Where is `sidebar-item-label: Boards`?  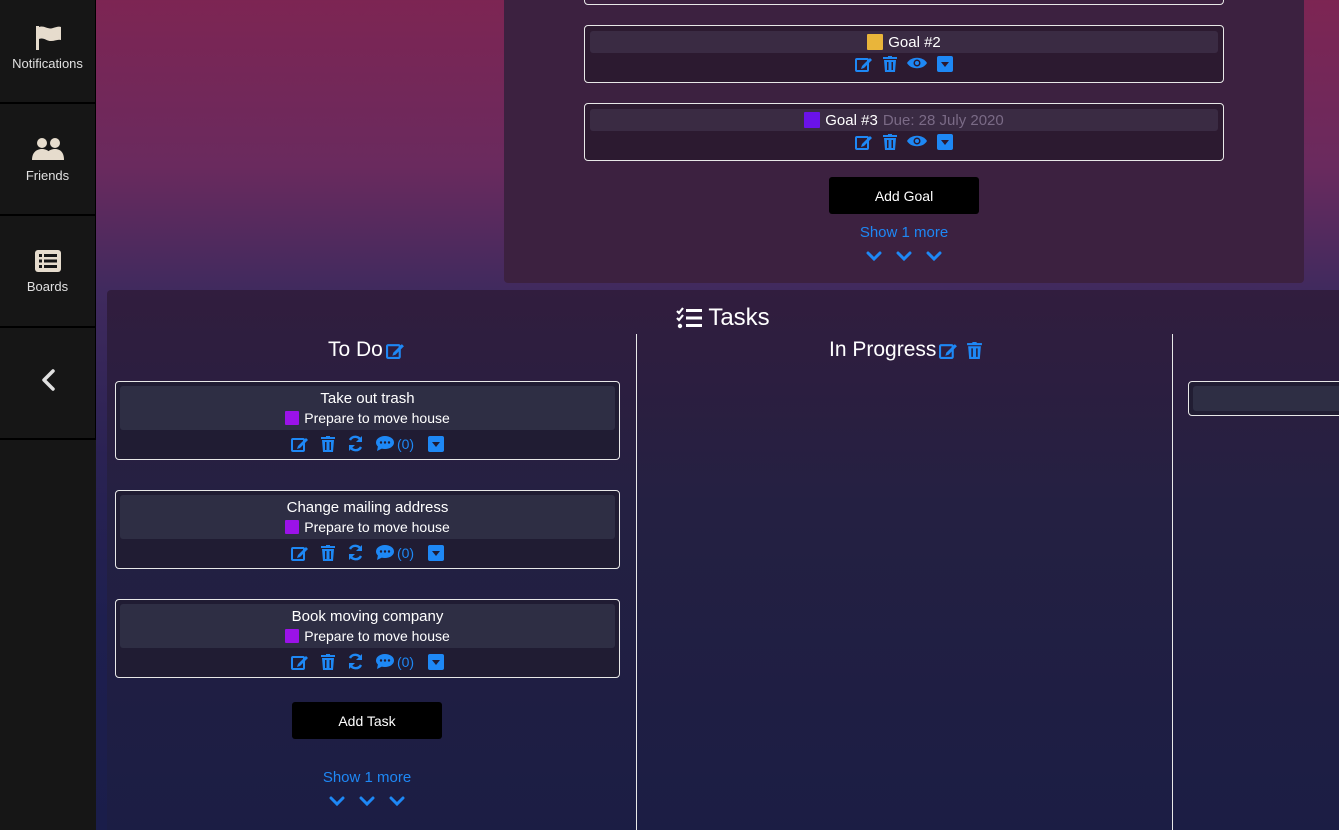 sidebar-item-label: Boards is located at coordinates (47, 286).